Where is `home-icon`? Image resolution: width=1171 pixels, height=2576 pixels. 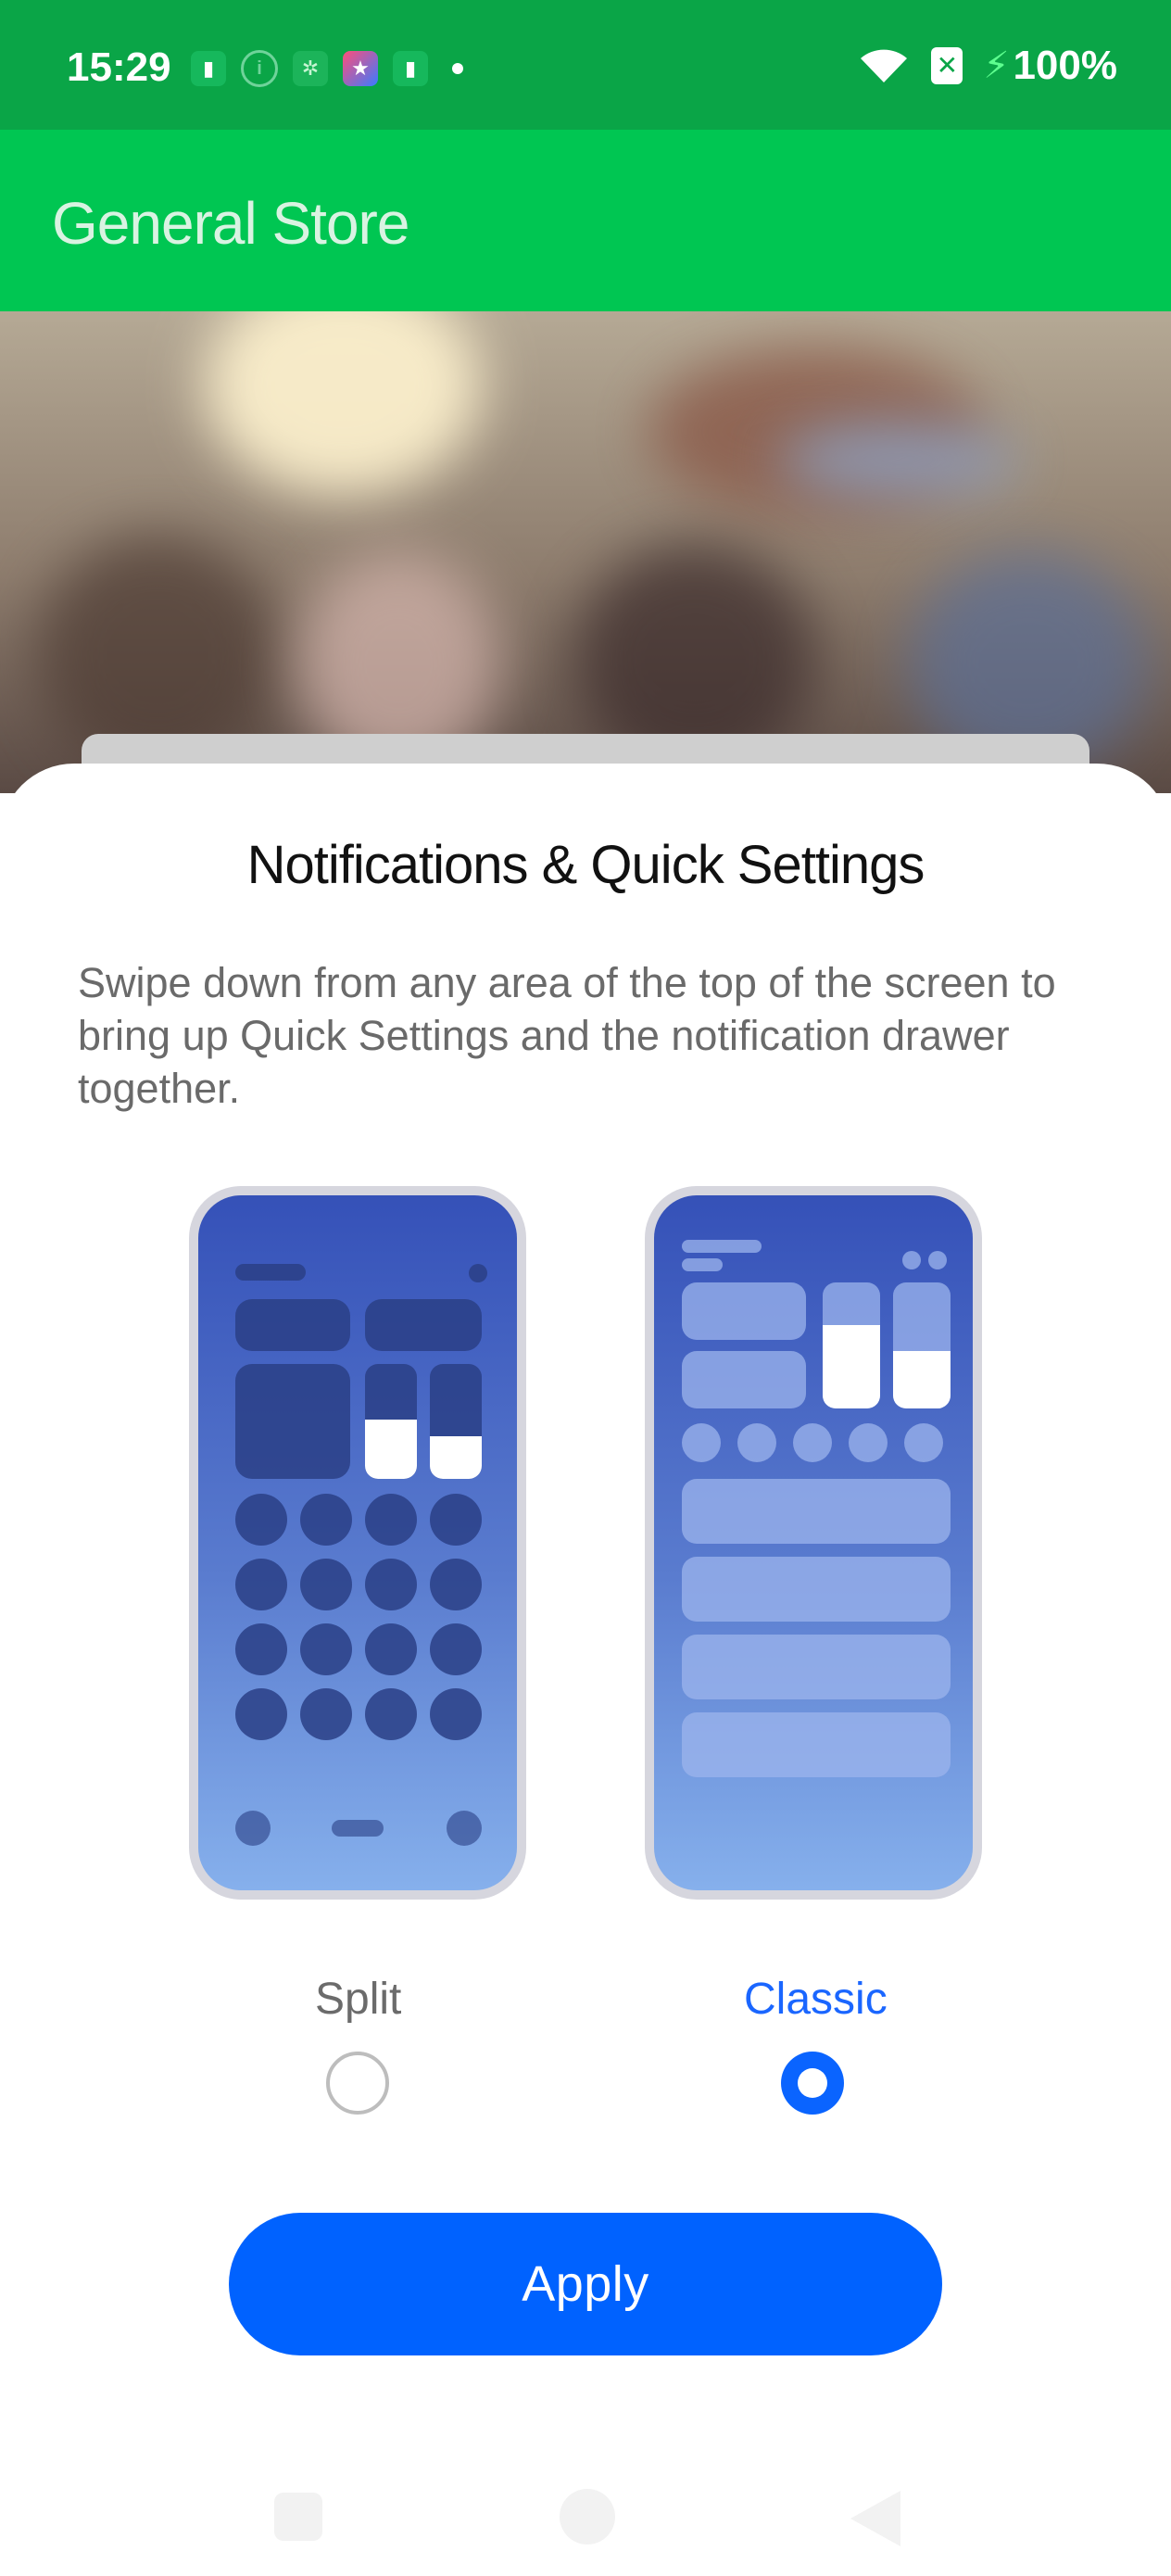
home-icon is located at coordinates (588, 2516).